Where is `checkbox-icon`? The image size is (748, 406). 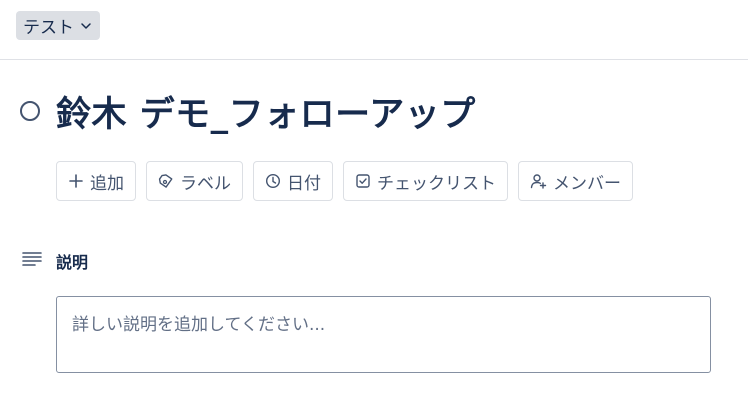 checkbox-icon is located at coordinates (363, 181).